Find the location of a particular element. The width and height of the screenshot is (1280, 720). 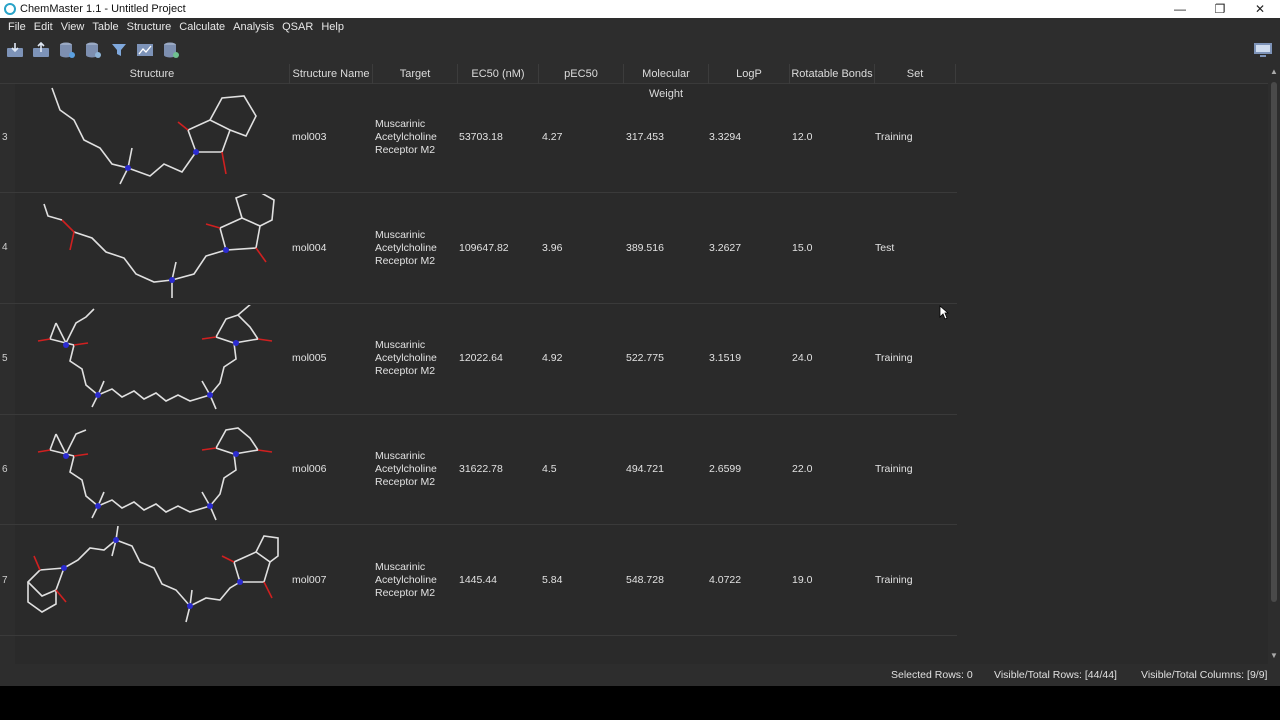

molecular-weight-cell: 389.516 is located at coordinates (645, 248).